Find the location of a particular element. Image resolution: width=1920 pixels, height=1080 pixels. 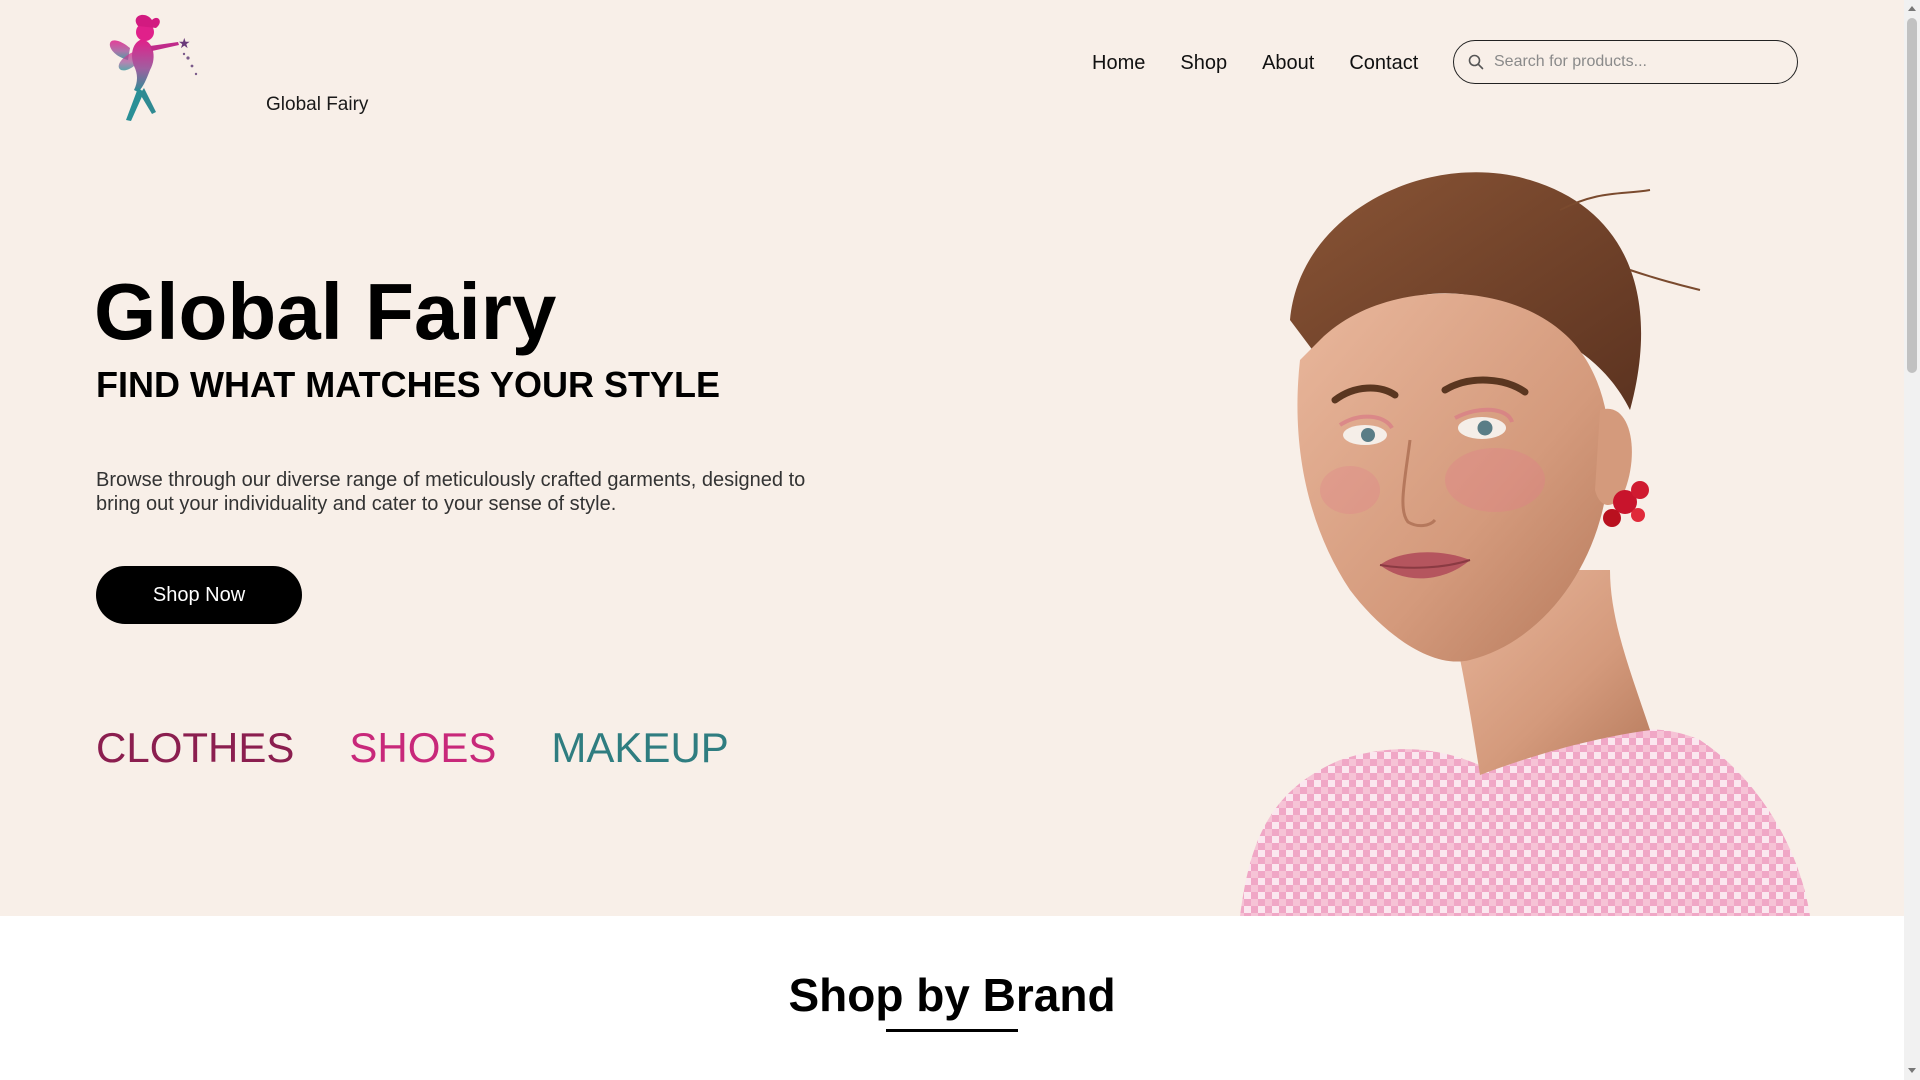

search-box is located at coordinates (1625, 62).